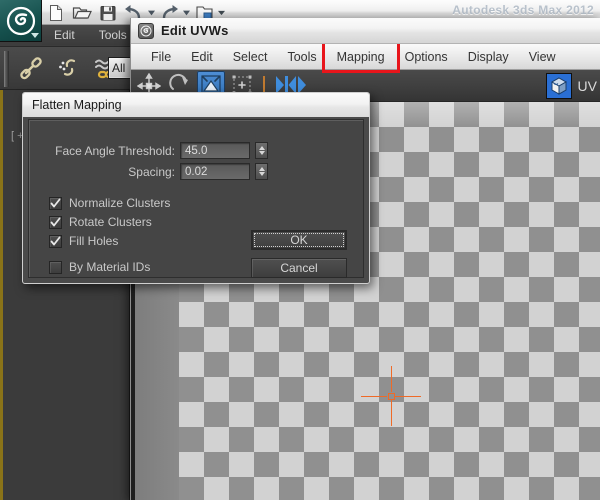  What do you see at coordinates (115, 150) in the screenshot?
I see `face-angle-threshold-label: Face Angle Threshold:` at bounding box center [115, 150].